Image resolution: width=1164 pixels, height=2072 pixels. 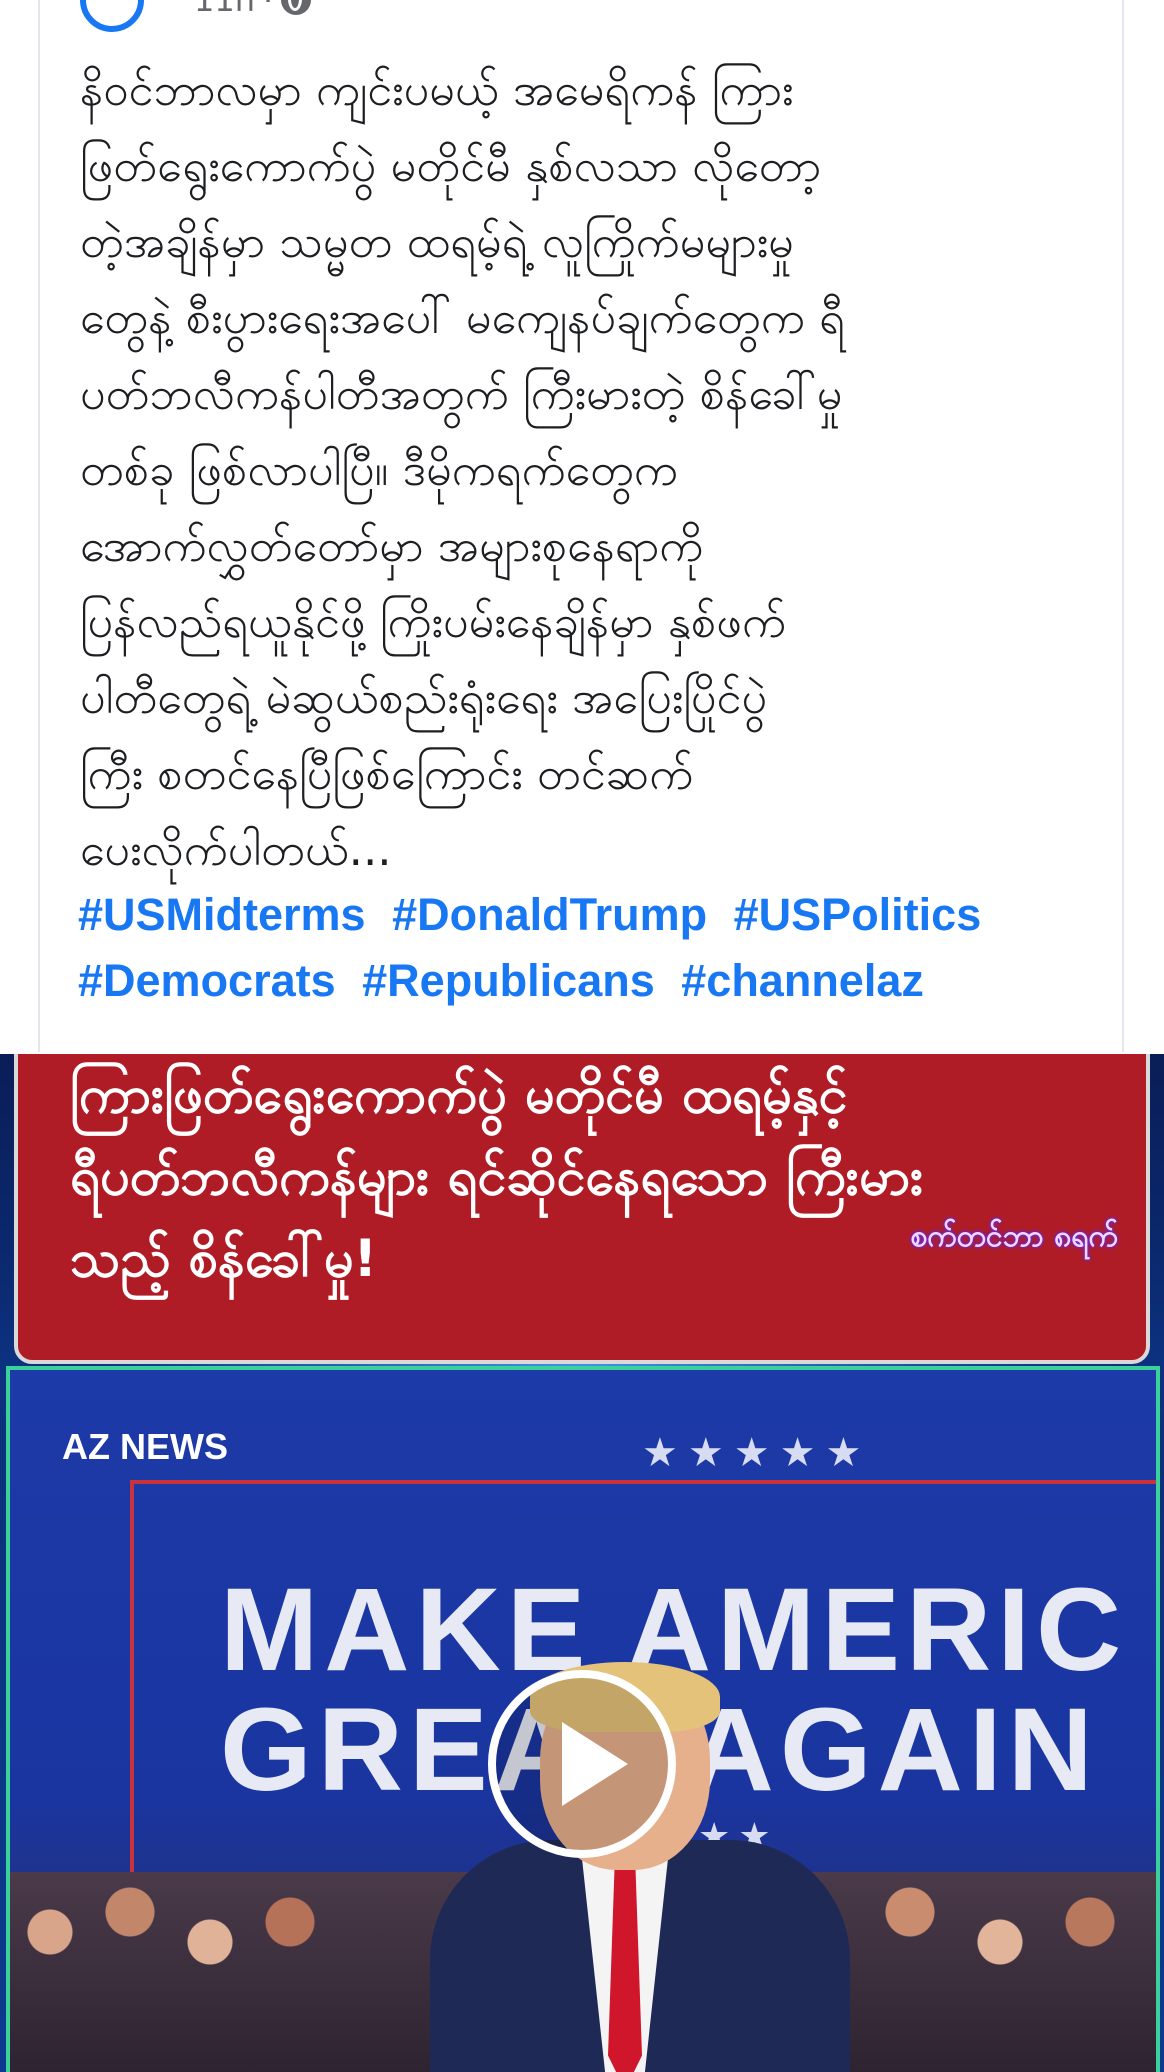 I want to click on video-play-button, so click(x=582, y=1764).